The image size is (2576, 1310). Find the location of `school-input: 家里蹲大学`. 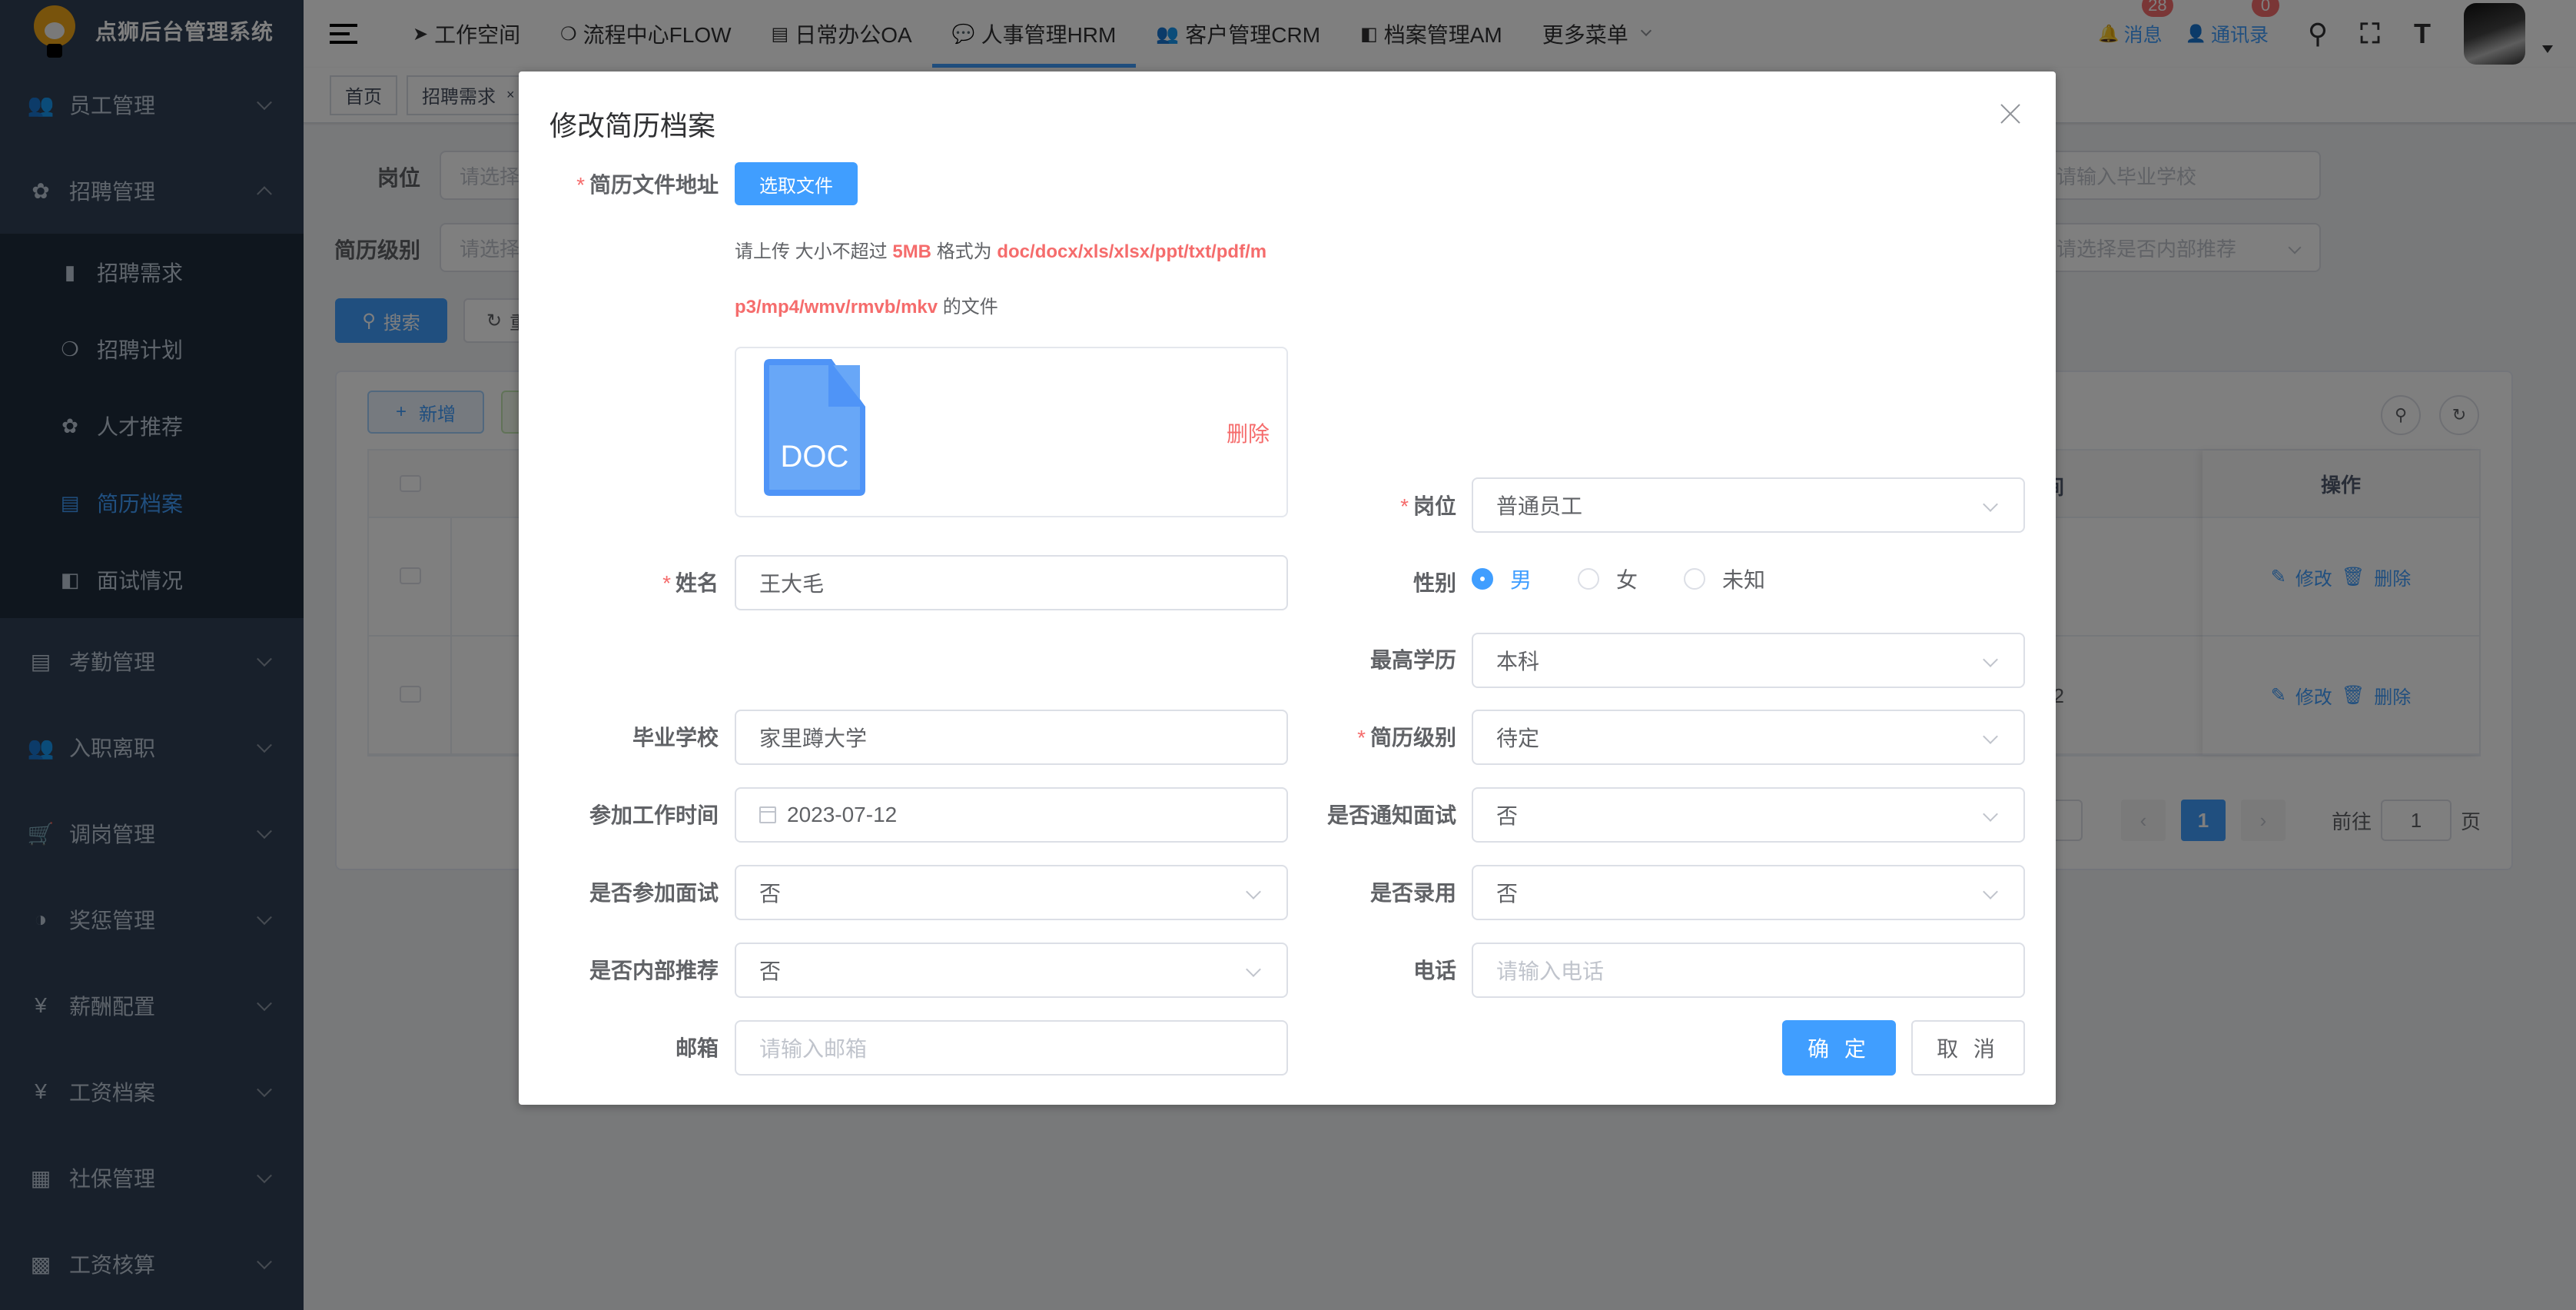

school-input: 家里蹲大学 is located at coordinates (1011, 738).